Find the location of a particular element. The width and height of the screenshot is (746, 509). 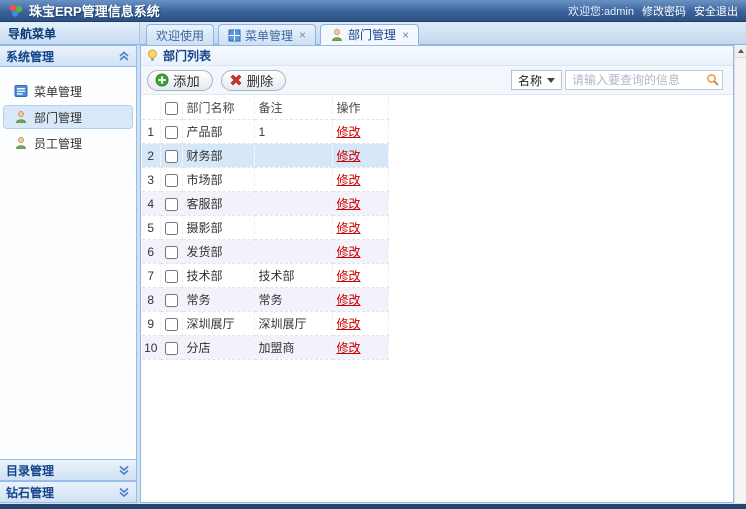

scroll-up-button is located at coordinates (740, 51).